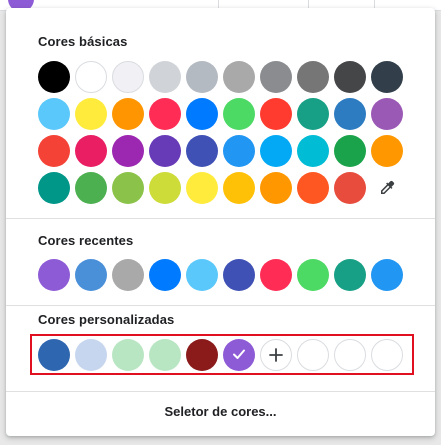 The height and width of the screenshot is (445, 441). I want to click on recent-swatch-indigo, so click(239, 275).